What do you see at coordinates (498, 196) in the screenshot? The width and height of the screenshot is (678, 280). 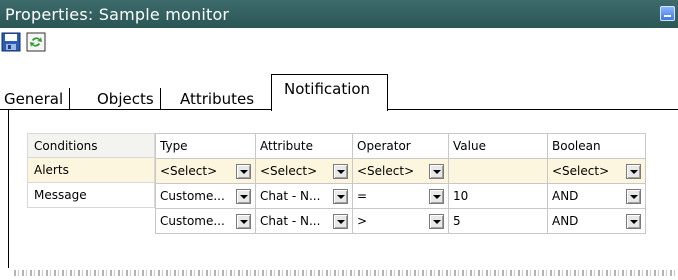 I see `value-field: 10` at bounding box center [498, 196].